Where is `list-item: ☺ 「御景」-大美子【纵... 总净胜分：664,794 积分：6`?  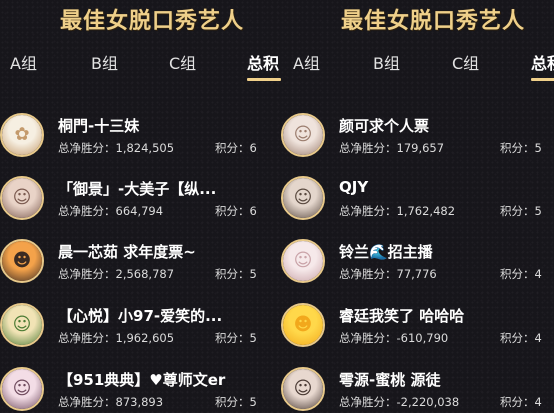
list-item: ☺ 「御景」-大美子【纵... 总净胜分：664,794 积分：6 is located at coordinates (140, 208).